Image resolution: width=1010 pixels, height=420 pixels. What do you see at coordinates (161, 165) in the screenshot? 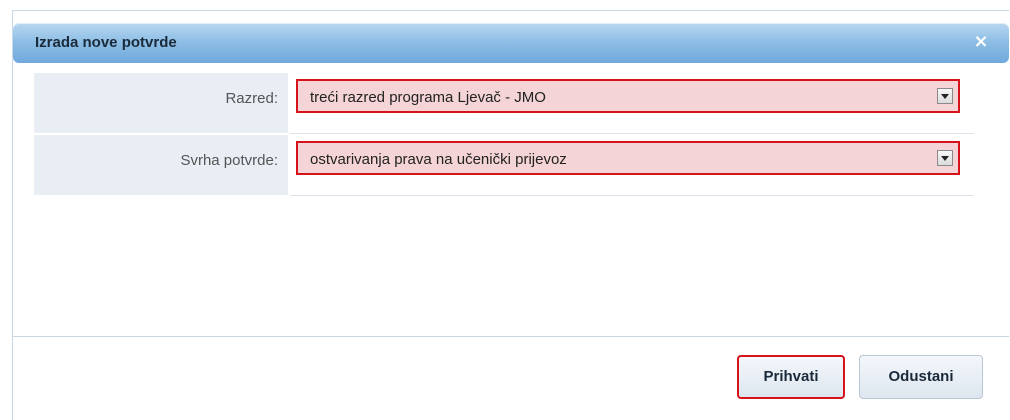
I see `label-cell: Svrha potvrde:` at bounding box center [161, 165].